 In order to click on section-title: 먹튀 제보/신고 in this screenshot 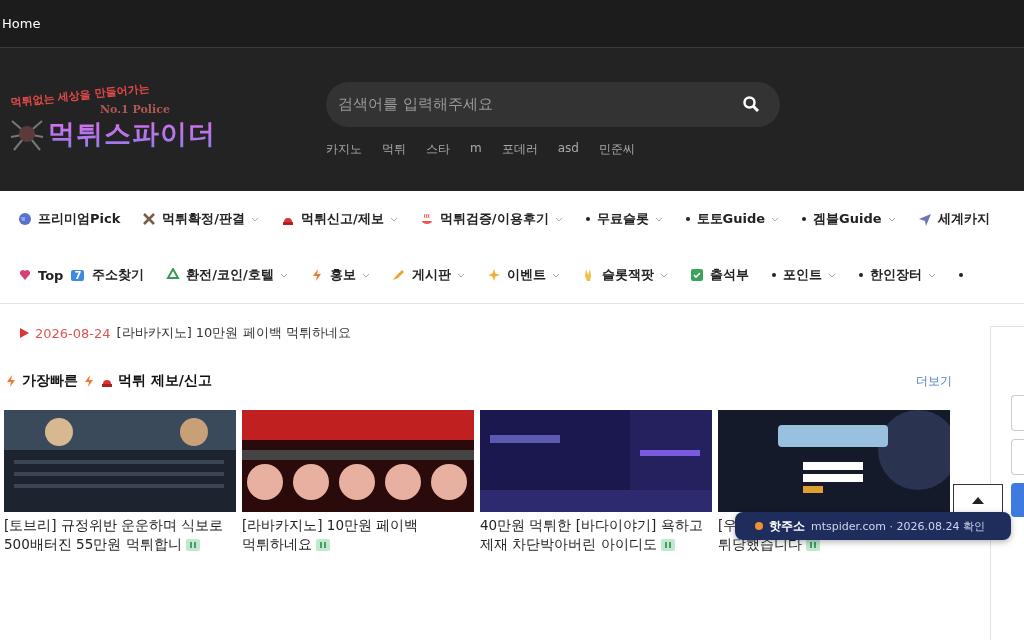, I will do `click(165, 381)`.